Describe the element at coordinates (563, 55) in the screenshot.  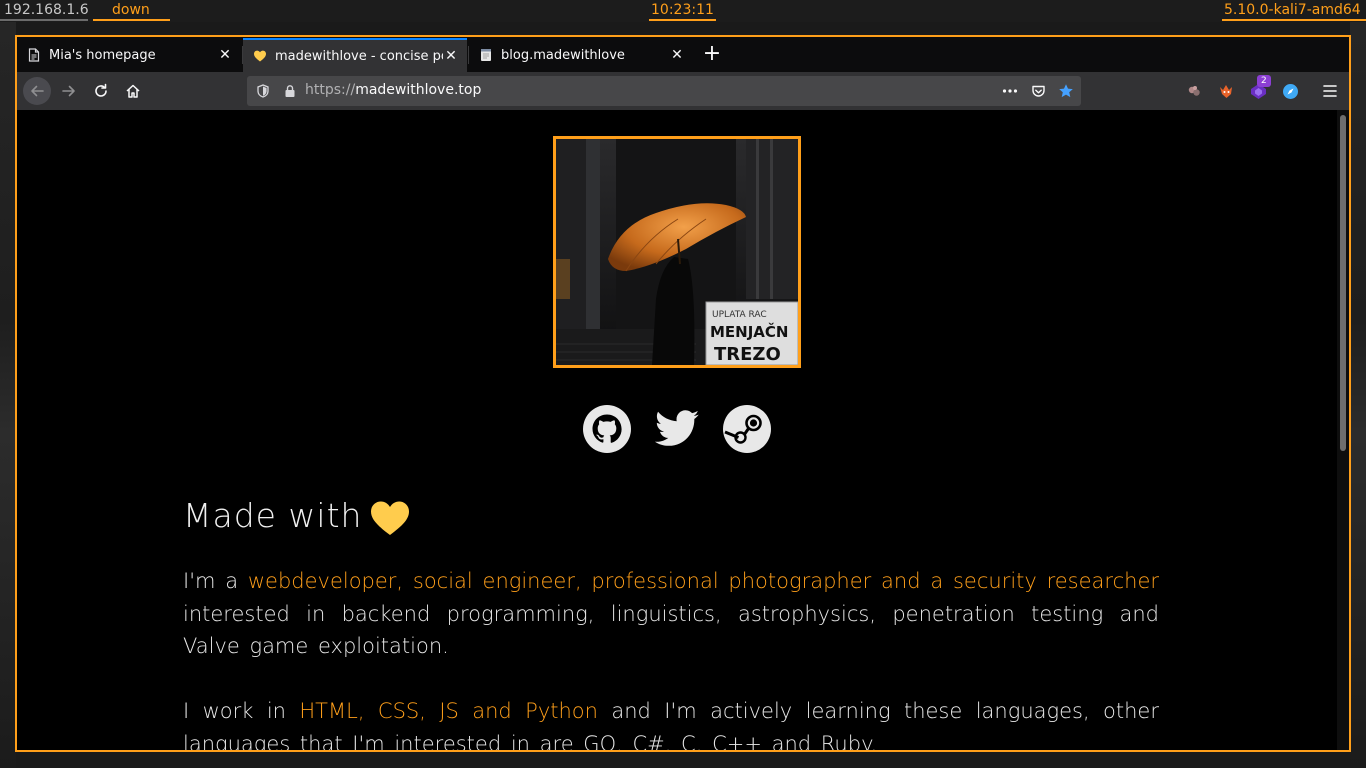
I see `tab-title: blog.madewithlove` at that location.